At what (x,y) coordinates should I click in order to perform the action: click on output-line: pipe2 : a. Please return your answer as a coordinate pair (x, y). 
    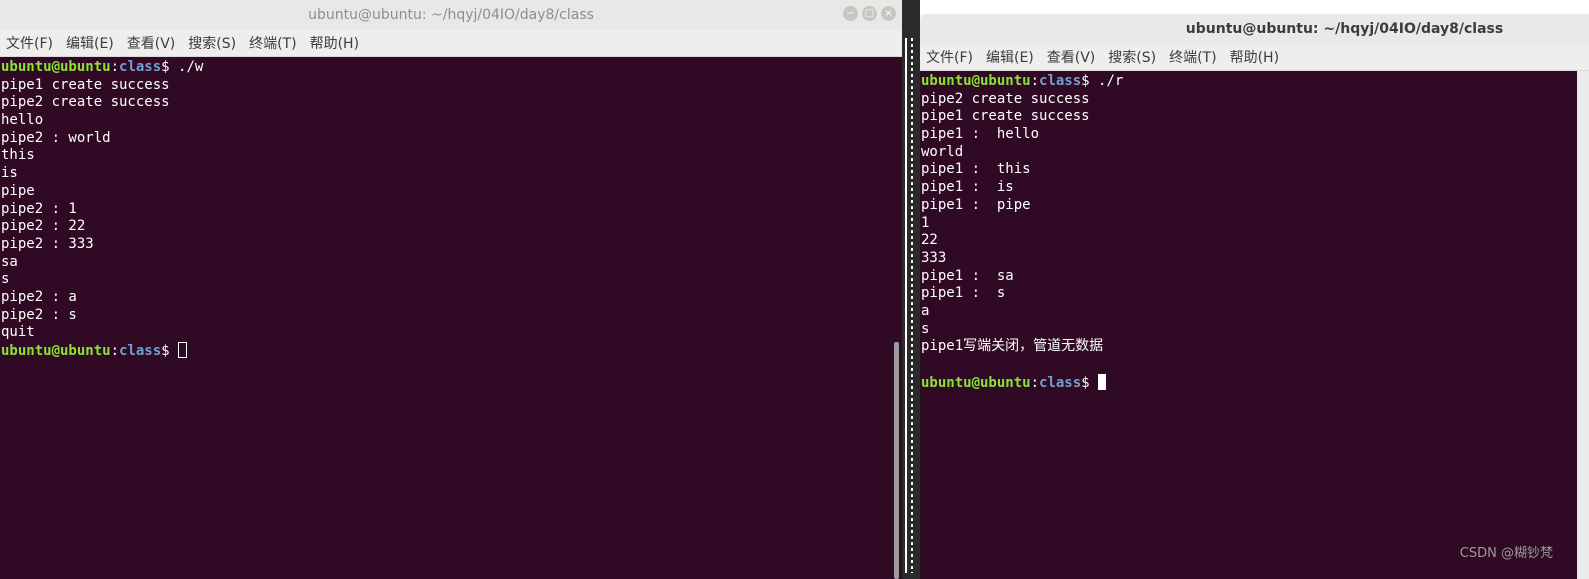
    Looking at the image, I should click on (39, 296).